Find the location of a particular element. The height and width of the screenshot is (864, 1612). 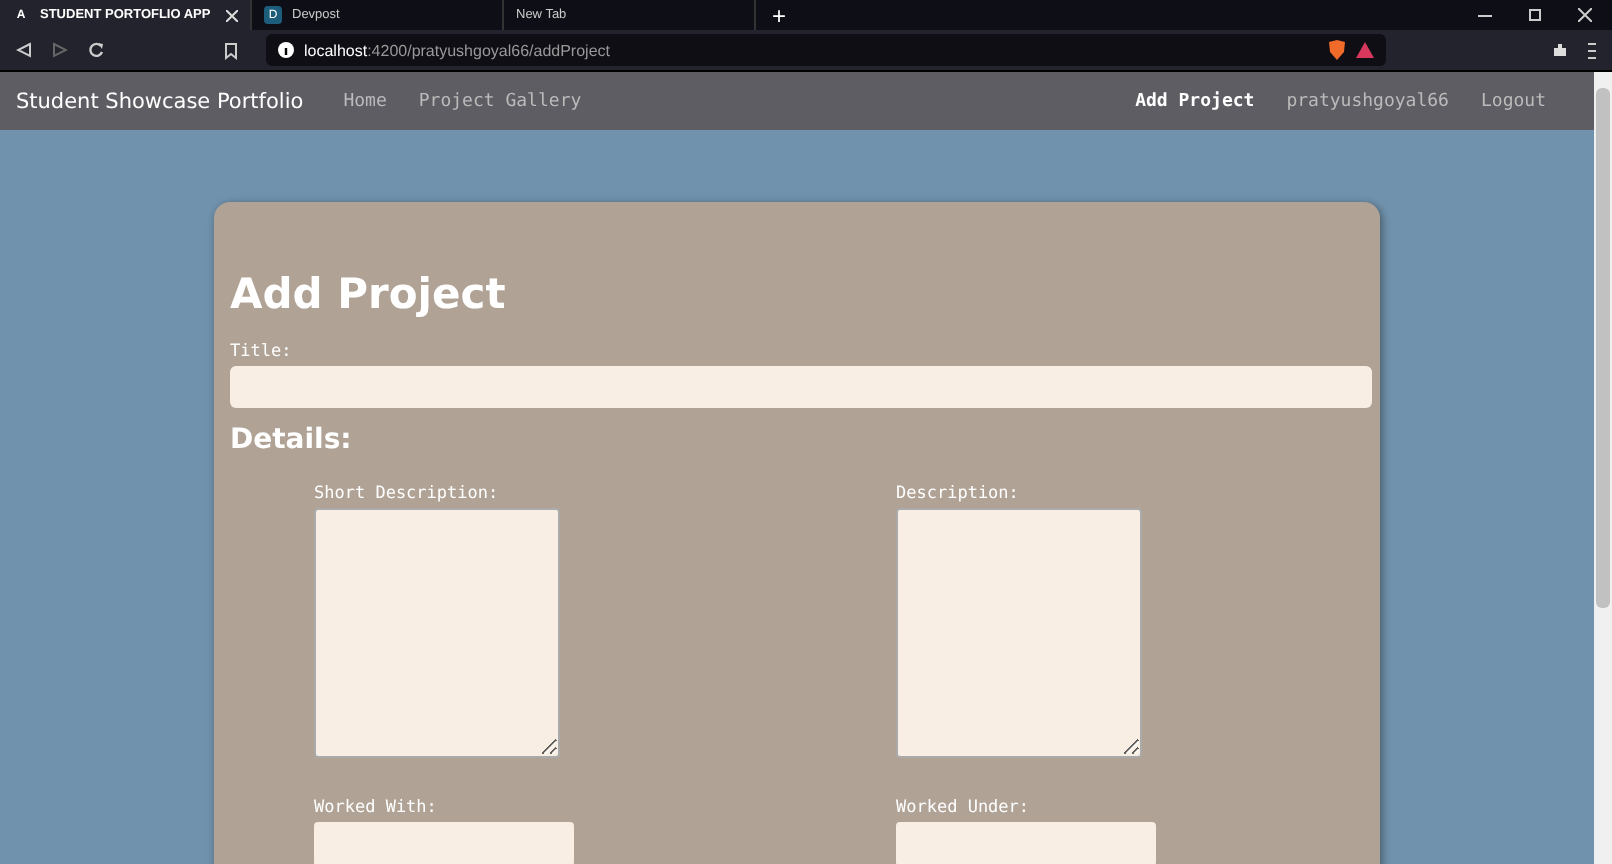

section-heading: Details: is located at coordinates (292, 440).